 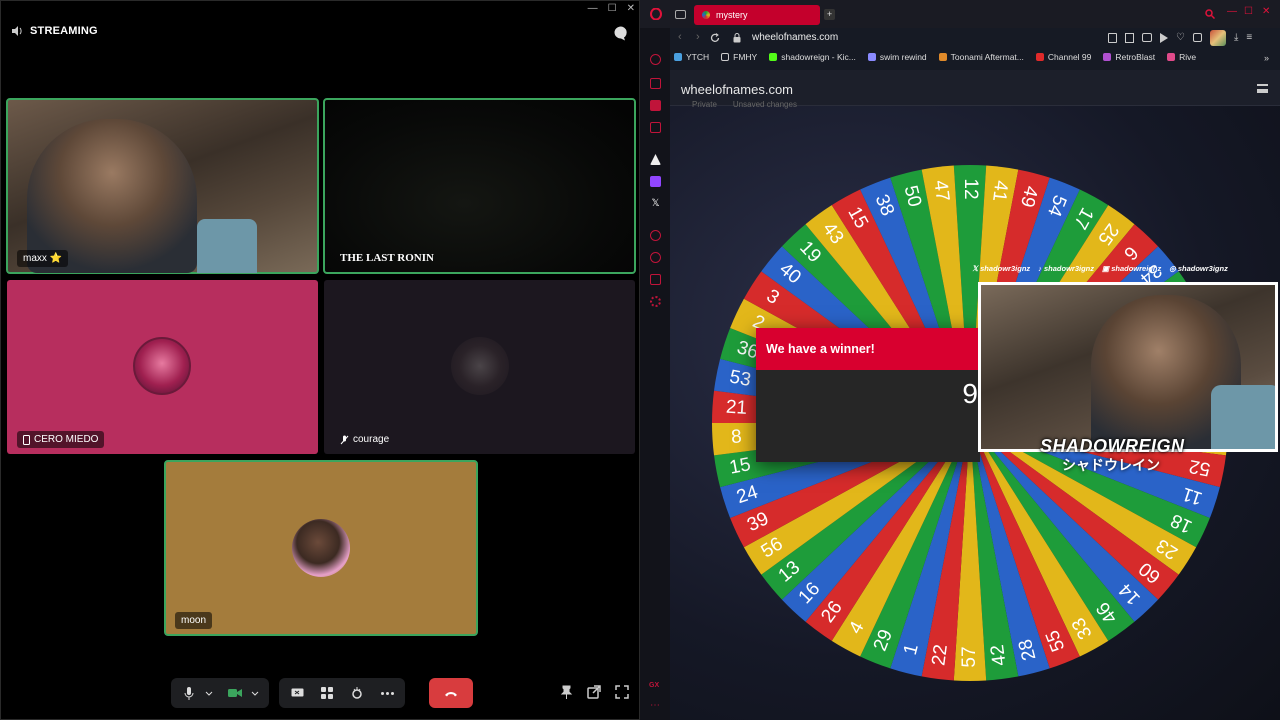 What do you see at coordinates (655, 235) in the screenshot?
I see `add-icon` at bounding box center [655, 235].